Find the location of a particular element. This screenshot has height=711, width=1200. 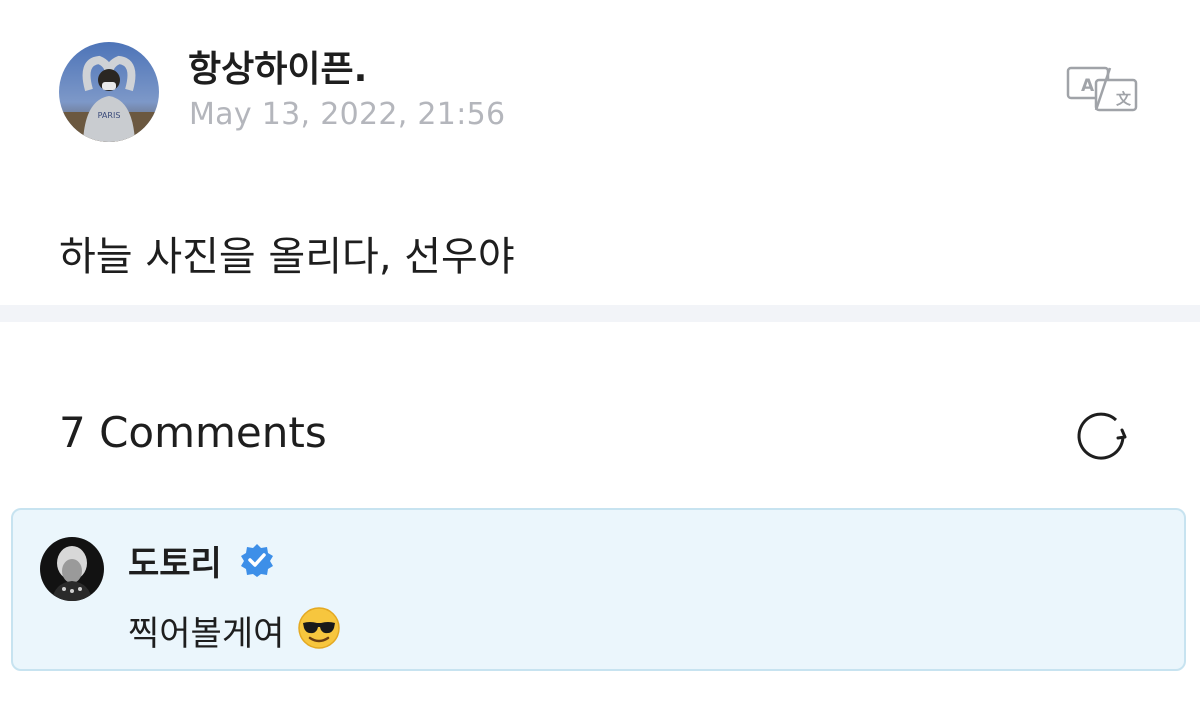

author-avatar: PARIS is located at coordinates (109, 92).